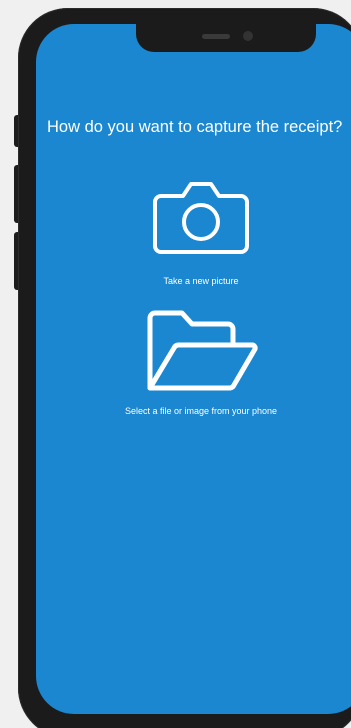 This screenshot has height=728, width=351. I want to click on take-picture-label: Take a new picture, so click(201, 281).